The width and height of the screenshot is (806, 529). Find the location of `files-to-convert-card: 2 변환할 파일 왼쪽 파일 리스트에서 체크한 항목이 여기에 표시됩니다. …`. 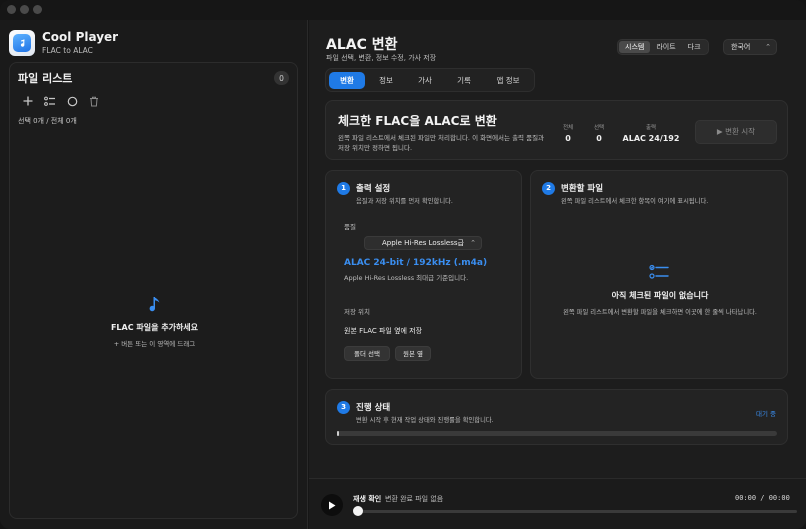

files-to-convert-card: 2 변환할 파일 왼쪽 파일 리스트에서 체크한 항목이 여기에 표시됩니다. … is located at coordinates (659, 274).